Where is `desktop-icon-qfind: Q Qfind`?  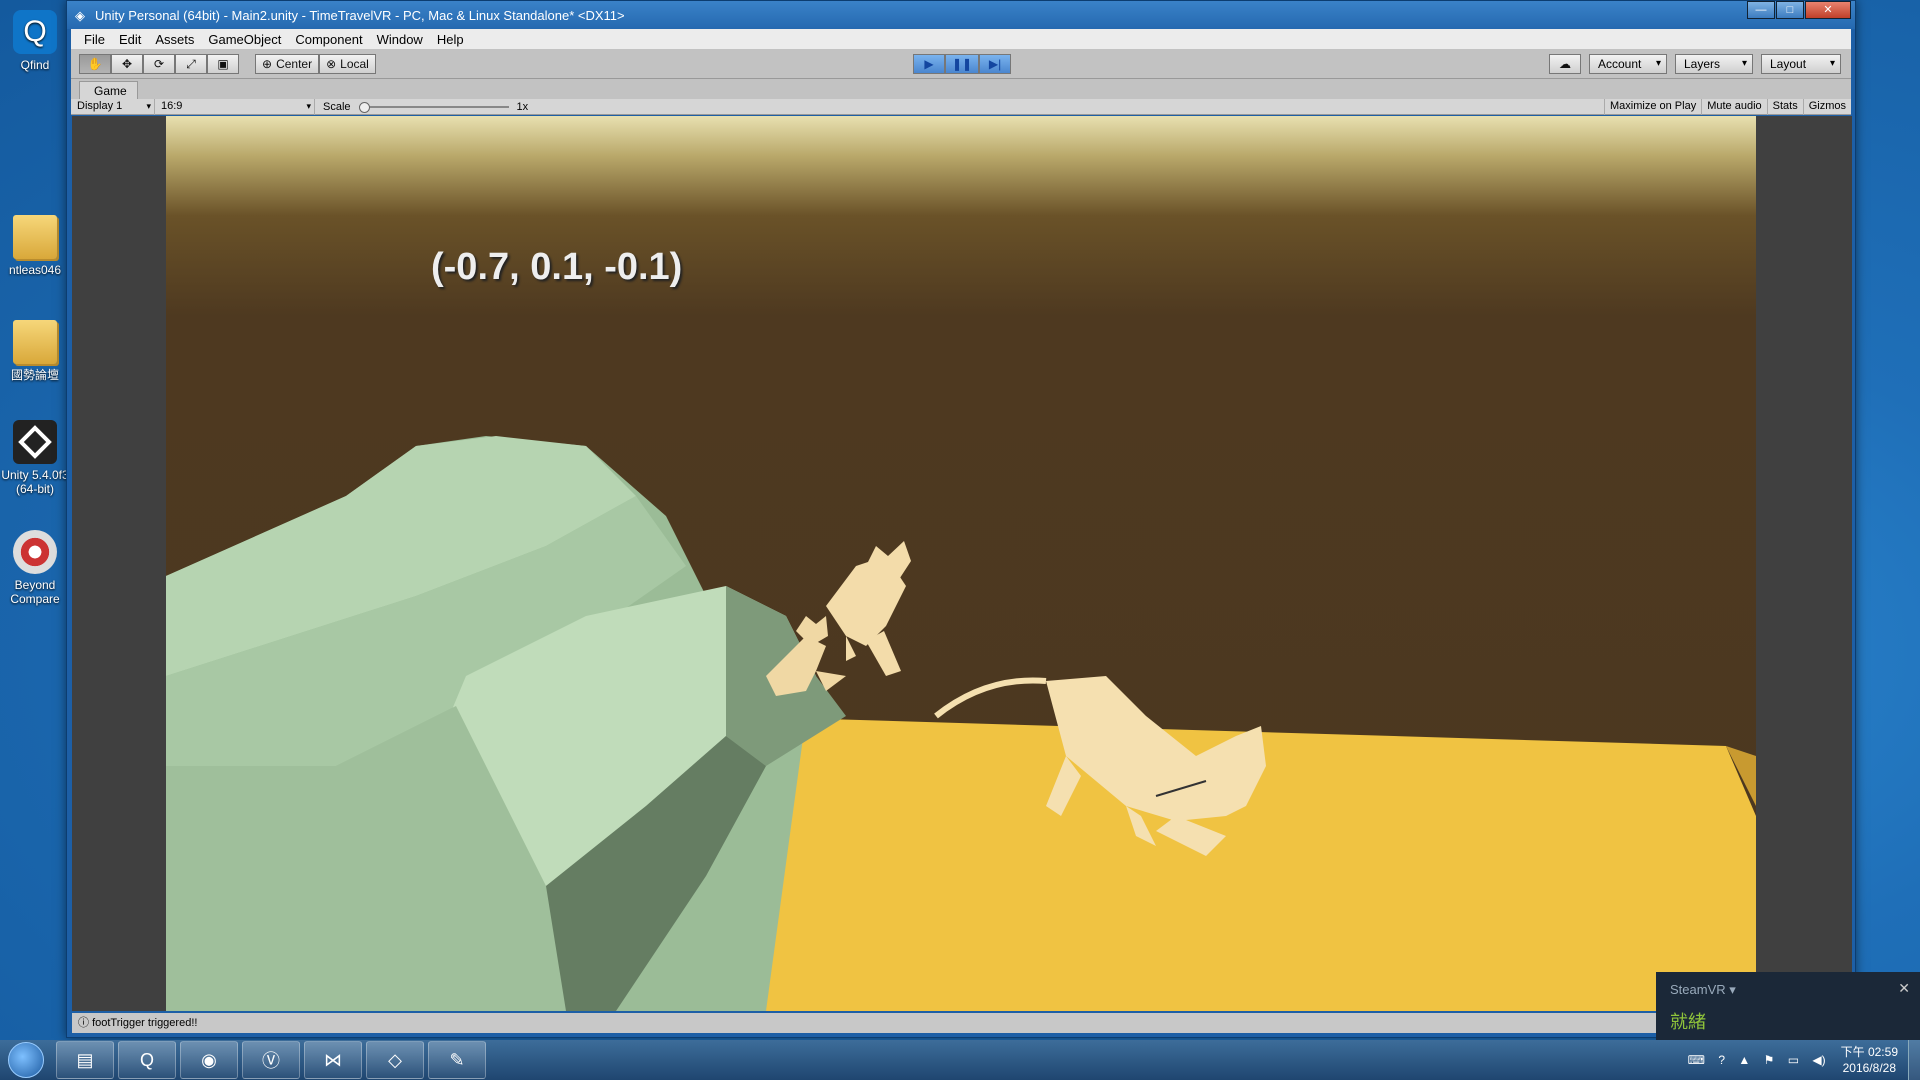
desktop-icon-qfind: Q Qfind is located at coordinates (35, 41).